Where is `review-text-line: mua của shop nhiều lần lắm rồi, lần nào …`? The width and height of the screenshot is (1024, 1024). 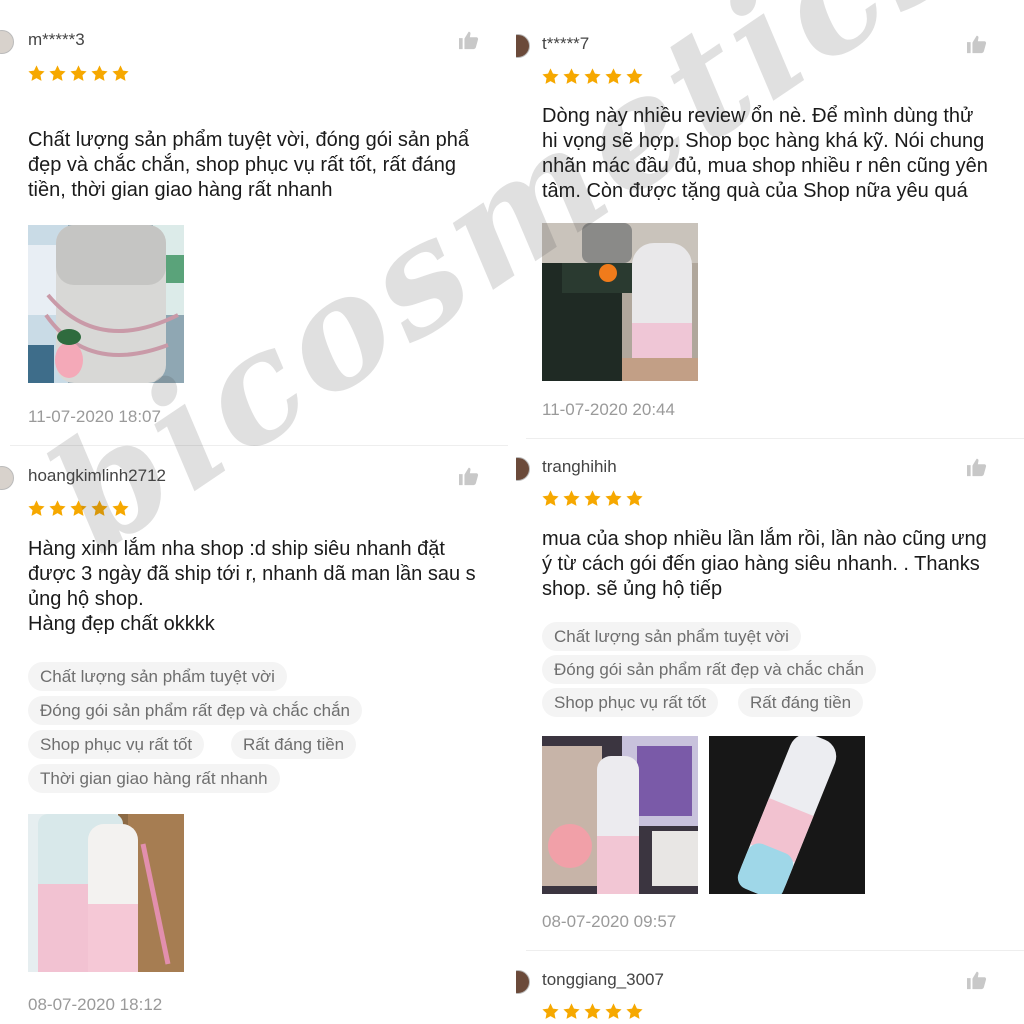 review-text-line: mua của shop nhiều lần lắm rồi, lần nào … is located at coordinates (764, 539).